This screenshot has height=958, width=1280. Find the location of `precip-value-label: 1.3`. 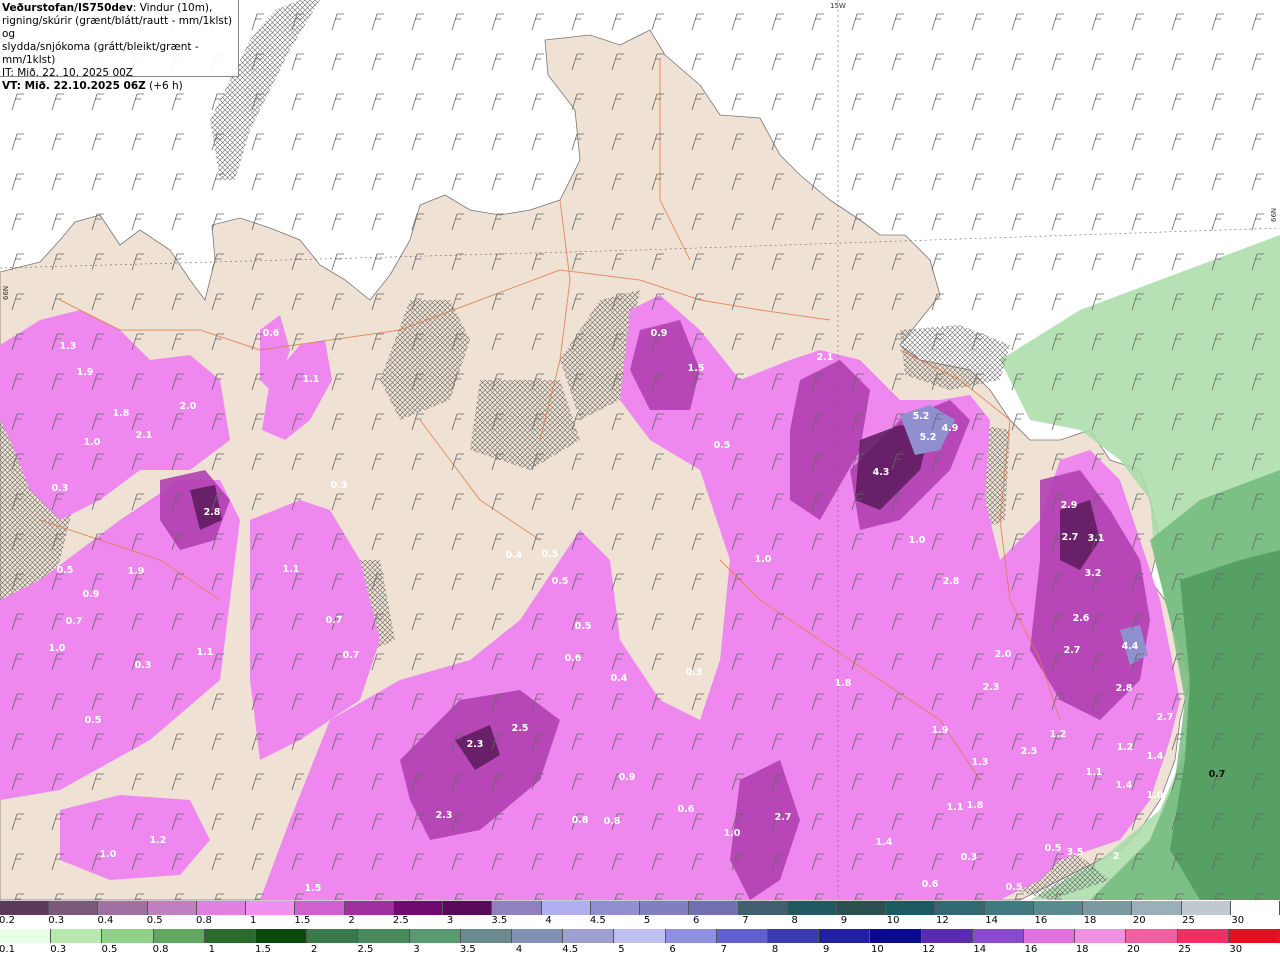

precip-value-label: 1.3 is located at coordinates (980, 762).